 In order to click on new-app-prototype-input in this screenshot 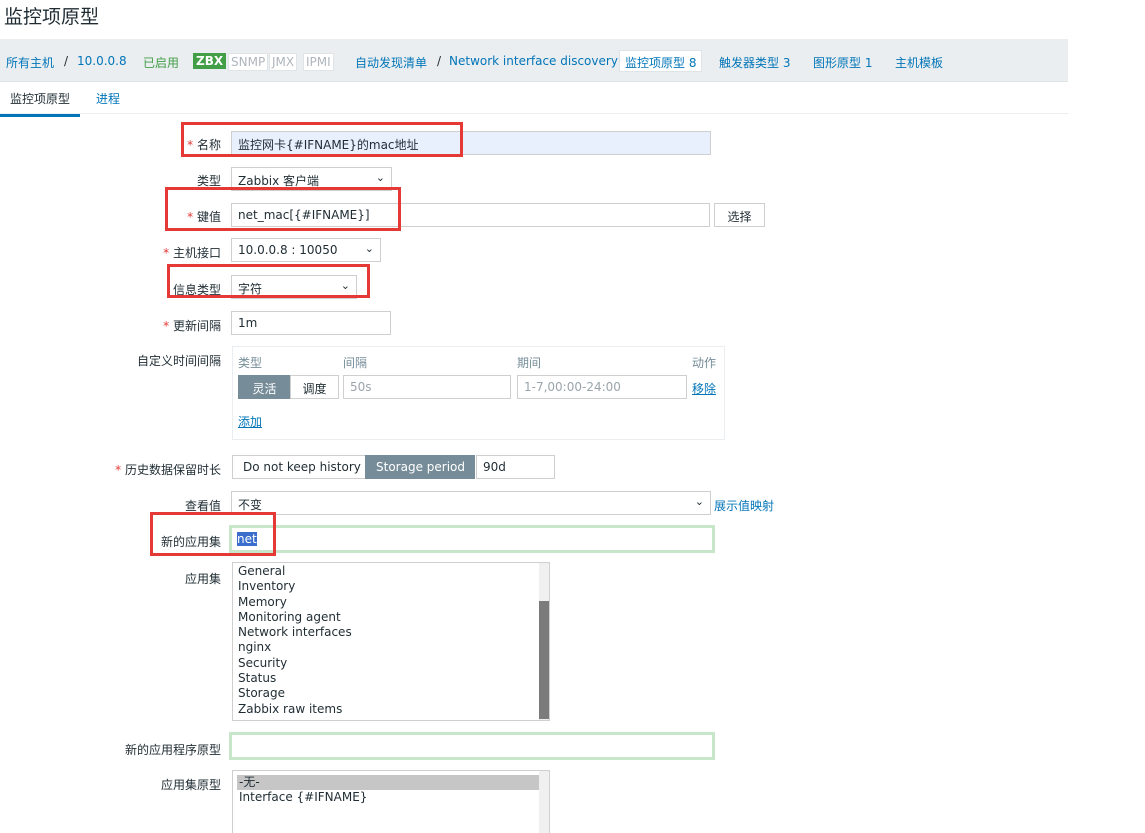, I will do `click(472, 746)`.